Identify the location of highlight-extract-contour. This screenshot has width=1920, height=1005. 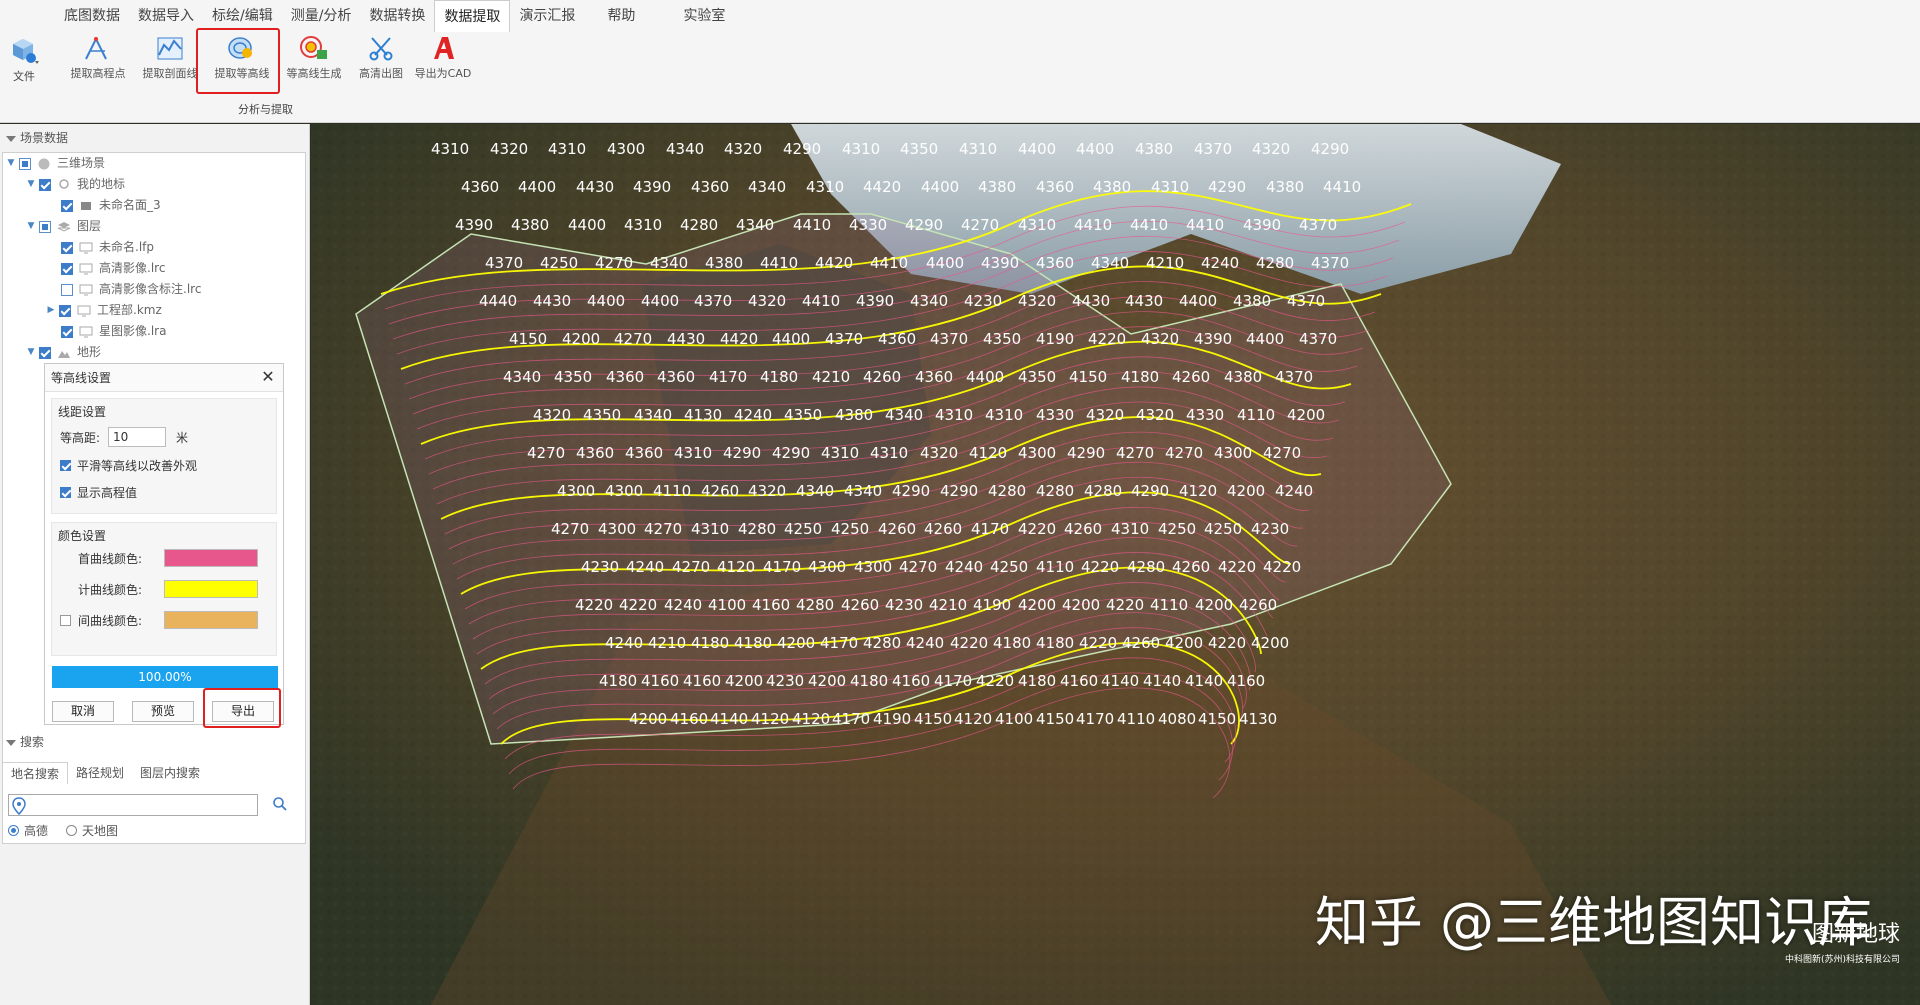
(238, 61).